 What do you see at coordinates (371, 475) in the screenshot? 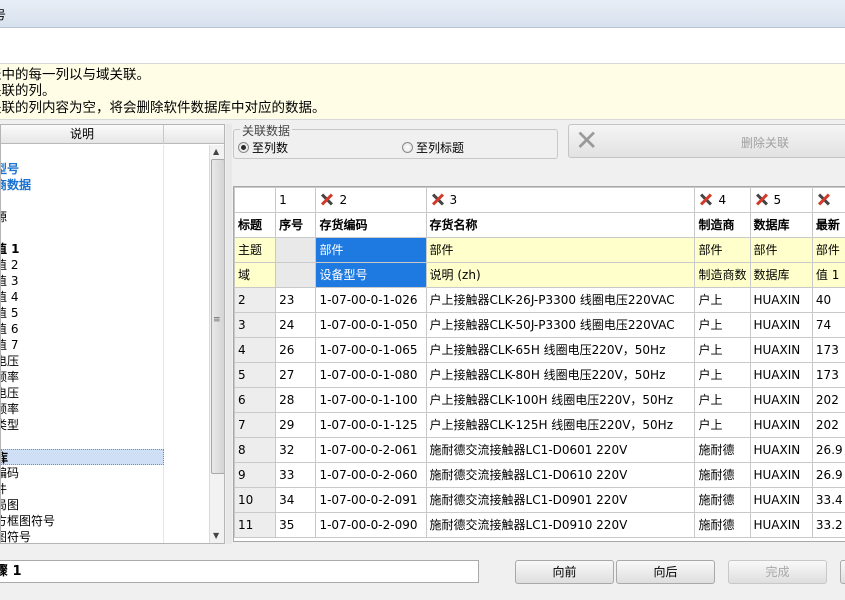
I see `table-cell: 1-07-00-0-2-060` at bounding box center [371, 475].